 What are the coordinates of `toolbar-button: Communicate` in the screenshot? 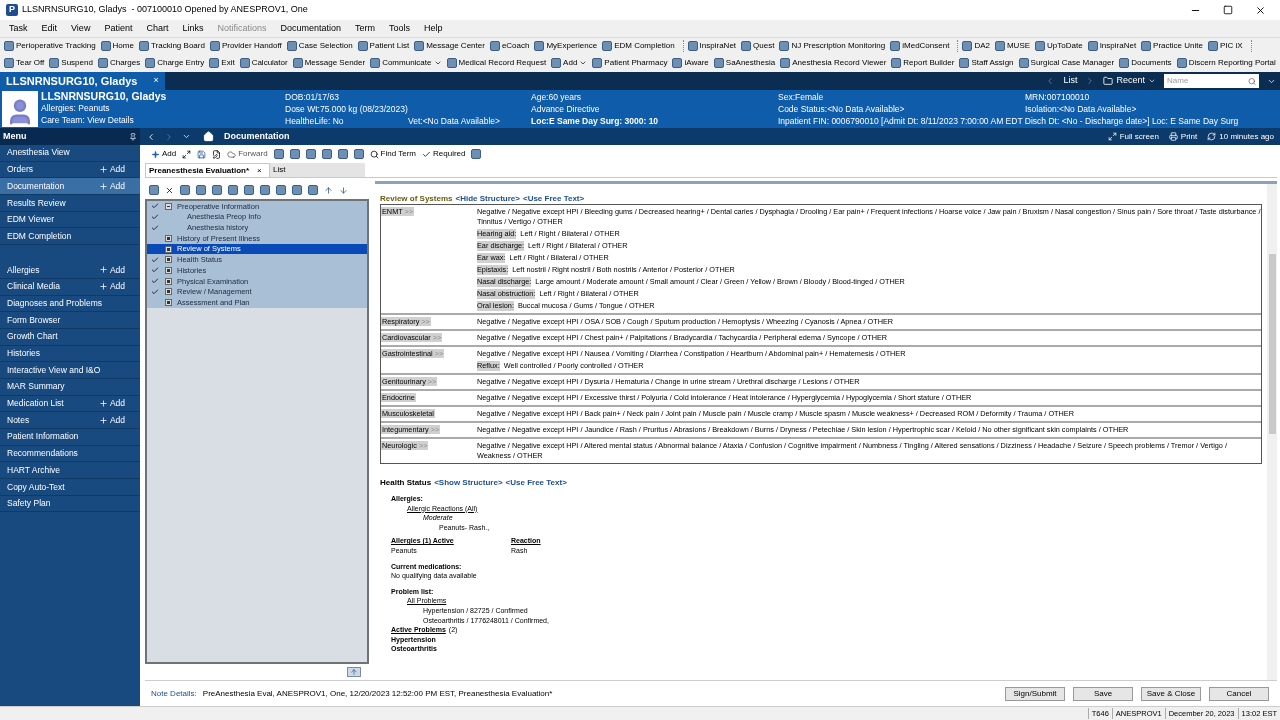 It's located at (406, 62).